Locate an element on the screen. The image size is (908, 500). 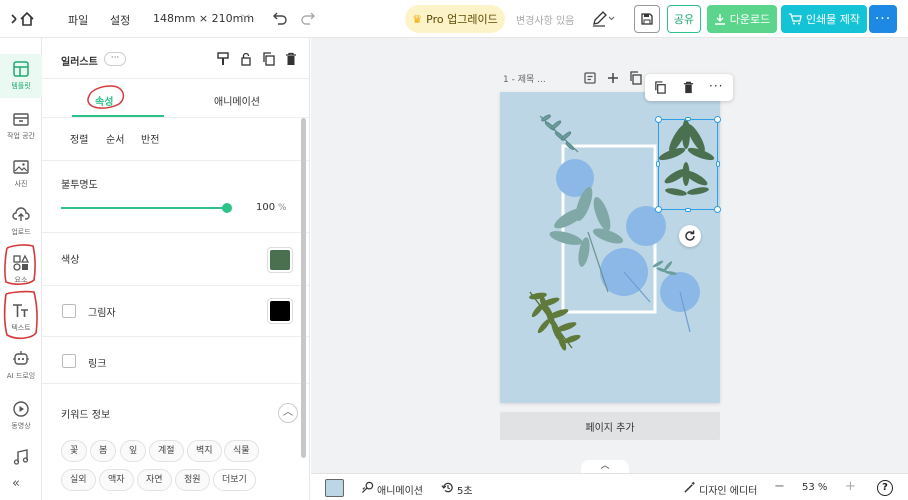
opacity-slider-track is located at coordinates (143, 208).